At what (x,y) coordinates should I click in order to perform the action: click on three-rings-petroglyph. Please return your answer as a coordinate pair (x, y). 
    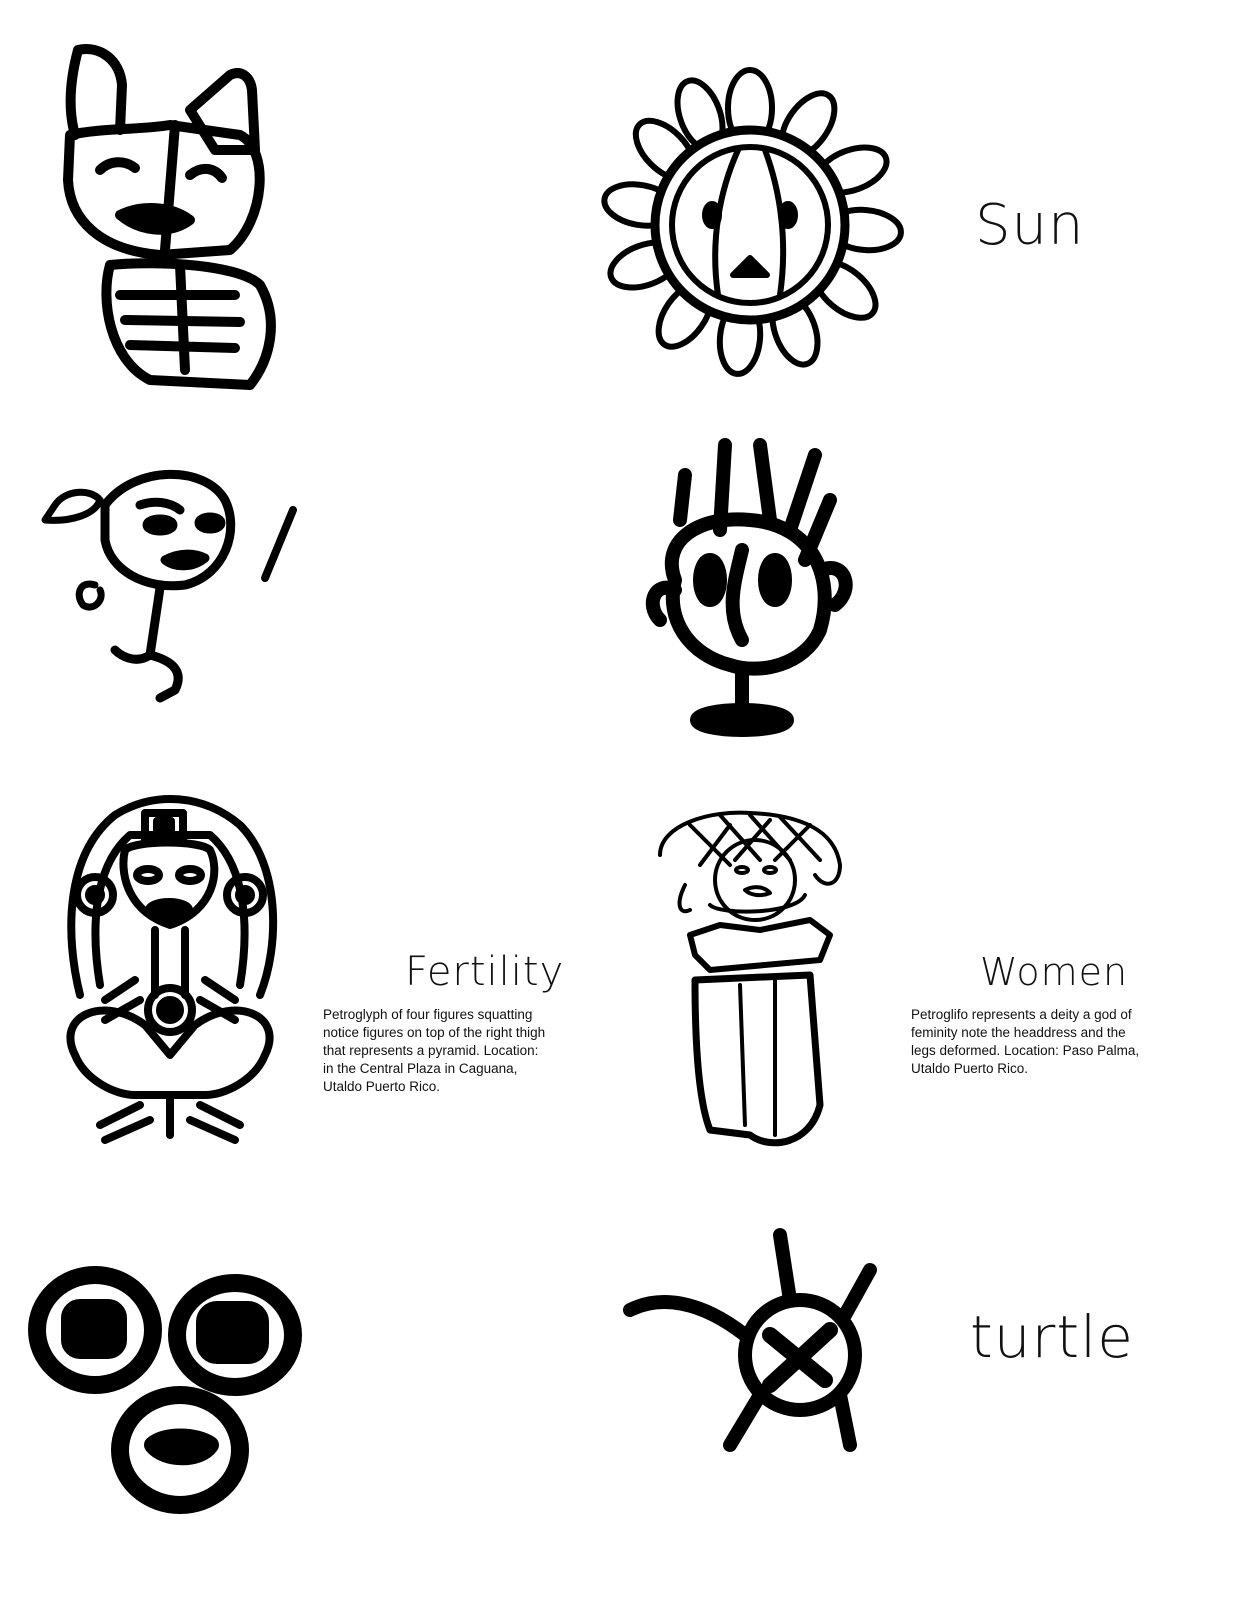
    Looking at the image, I should click on (165, 1390).